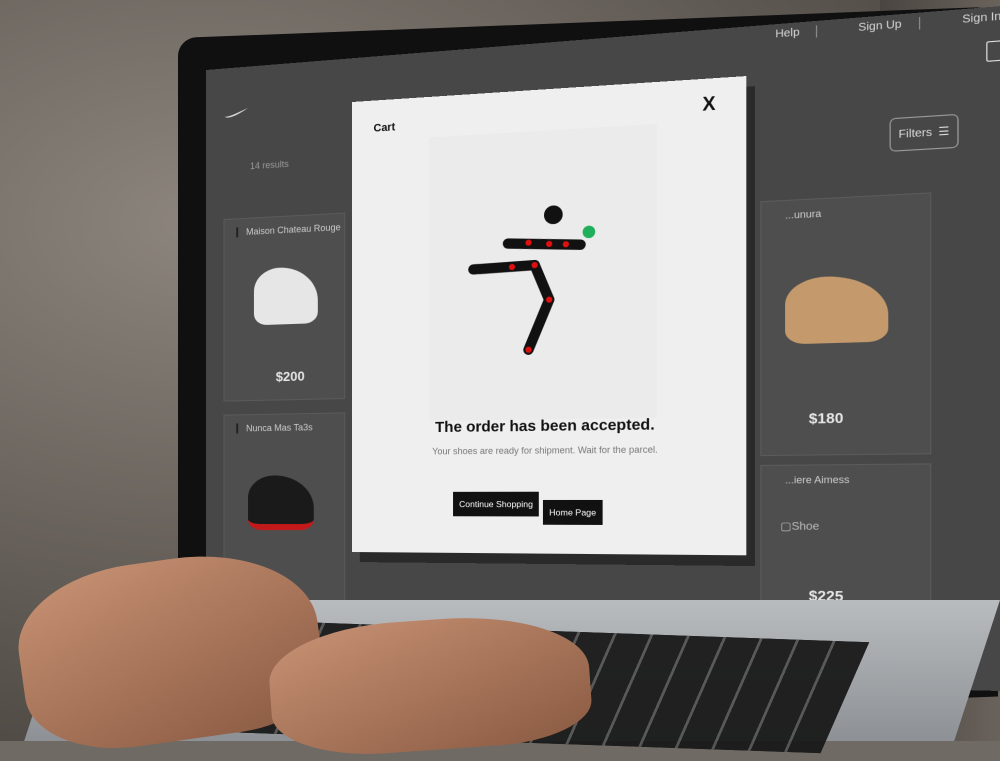 The width and height of the screenshot is (1000, 761). Describe the element at coordinates (889, 26) in the screenshot. I see `signup-link: Sign Up` at that location.